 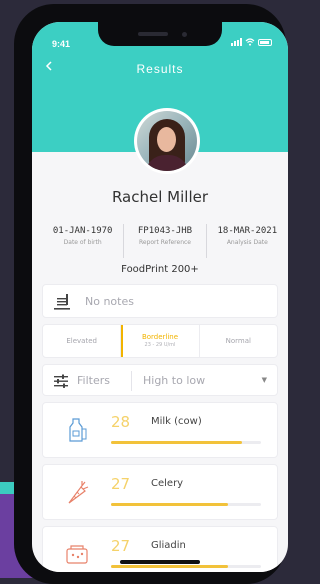 I want to click on info-label: Analysis Date, so click(x=247, y=242).